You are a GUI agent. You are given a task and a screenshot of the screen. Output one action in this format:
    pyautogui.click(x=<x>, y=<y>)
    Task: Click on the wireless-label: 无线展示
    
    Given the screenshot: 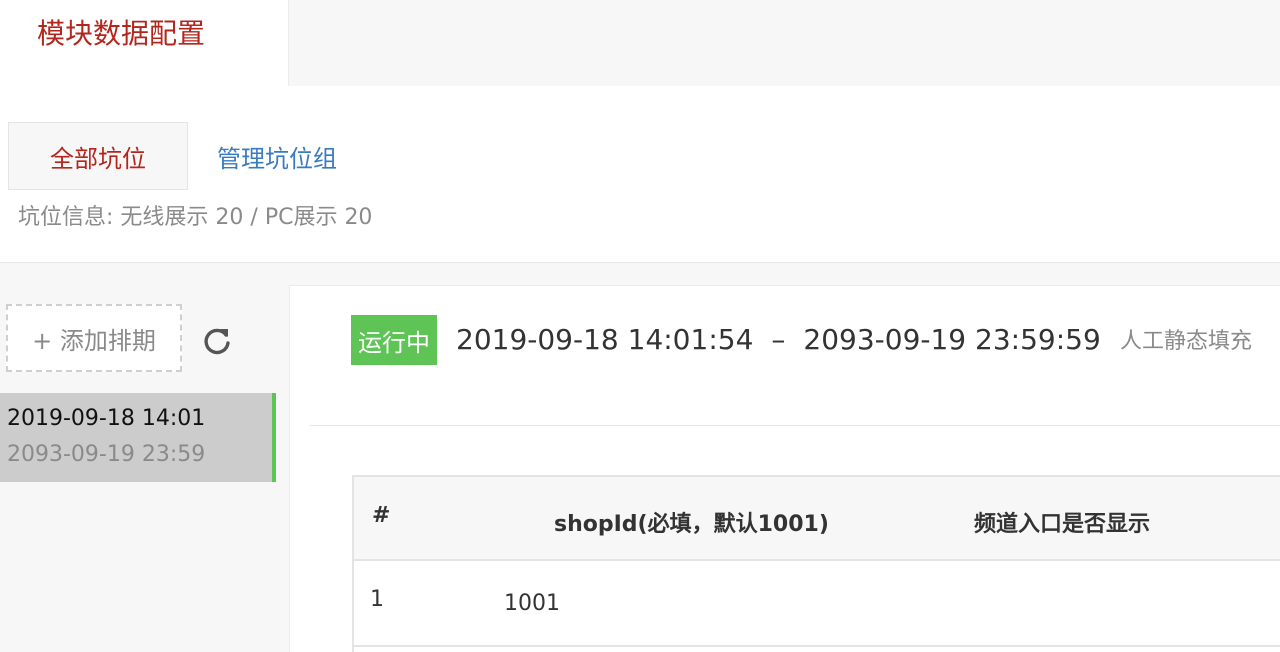 What is the action you would take?
    pyautogui.click(x=168, y=217)
    